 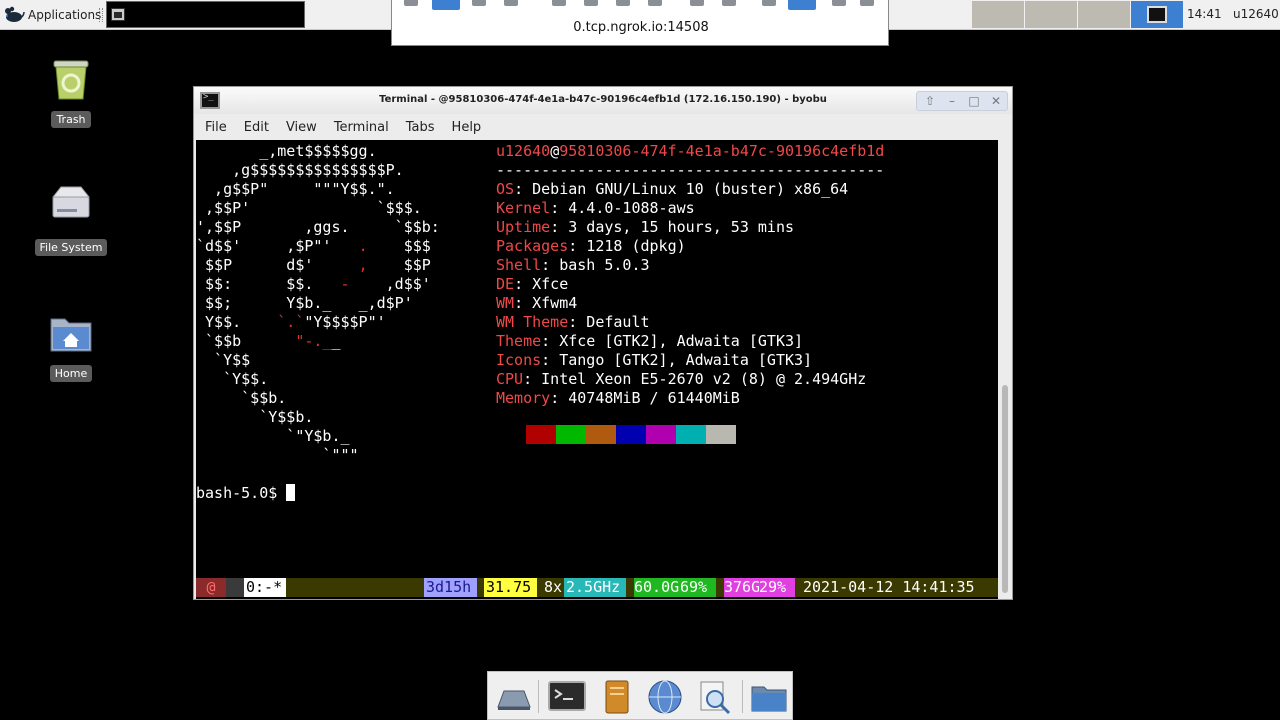 What do you see at coordinates (265, 587) in the screenshot?
I see `byobu-window: 0:-*` at bounding box center [265, 587].